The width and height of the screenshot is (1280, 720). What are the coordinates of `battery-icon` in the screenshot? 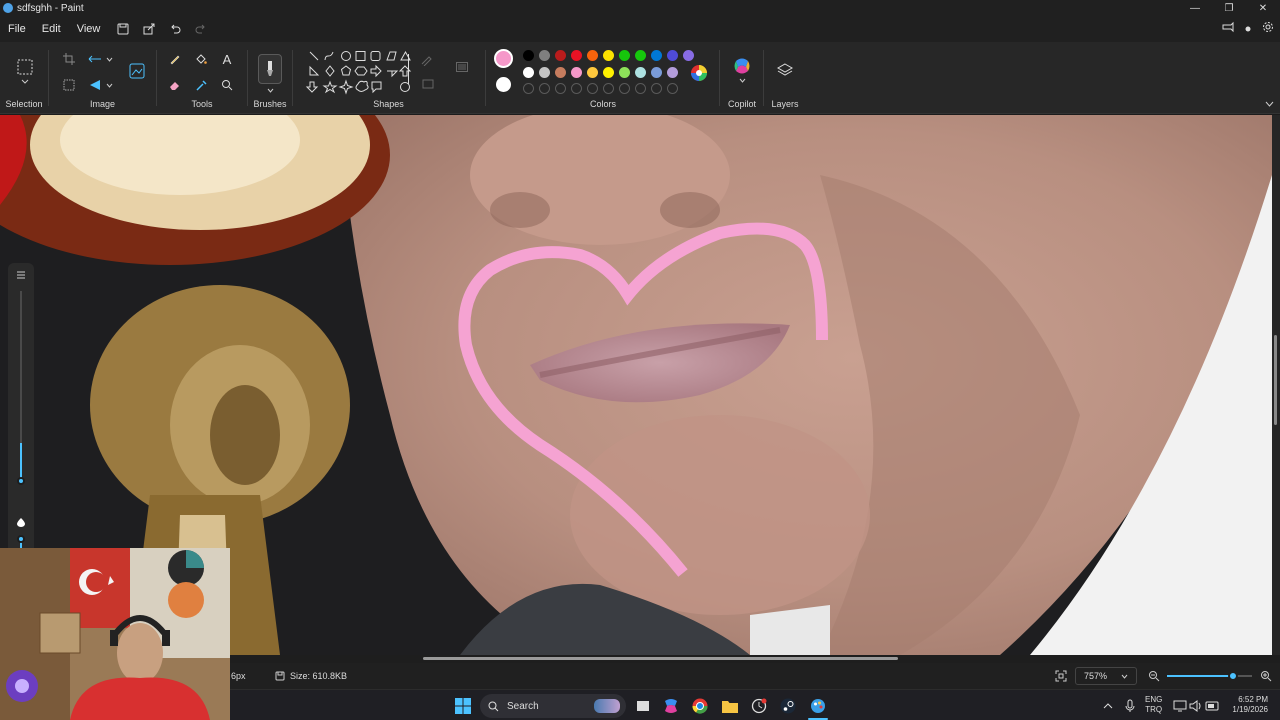 It's located at (1213, 706).